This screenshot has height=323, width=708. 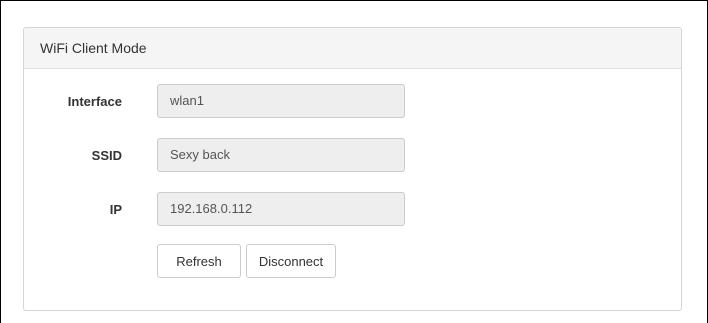 What do you see at coordinates (352, 48) in the screenshot?
I see `panel-title: WiFi Client Mode` at bounding box center [352, 48].